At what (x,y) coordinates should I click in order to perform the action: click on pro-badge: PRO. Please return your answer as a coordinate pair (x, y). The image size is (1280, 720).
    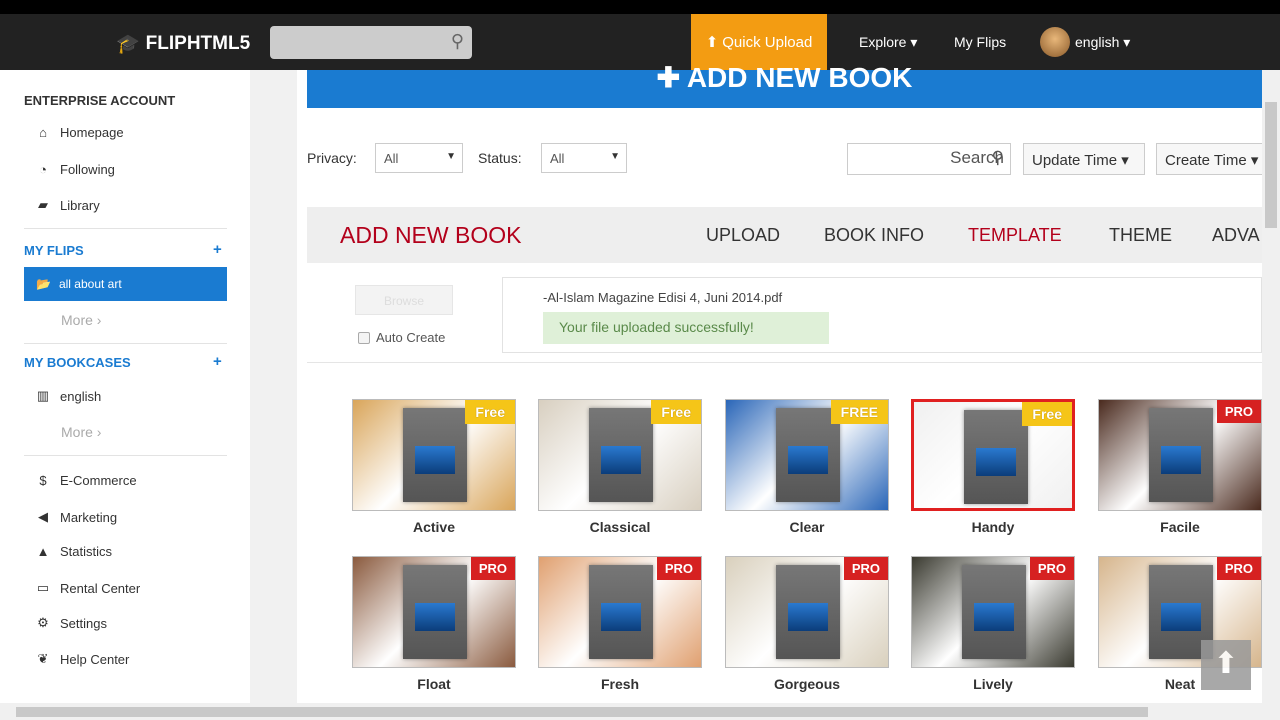
    Looking at the image, I should click on (678, 568).